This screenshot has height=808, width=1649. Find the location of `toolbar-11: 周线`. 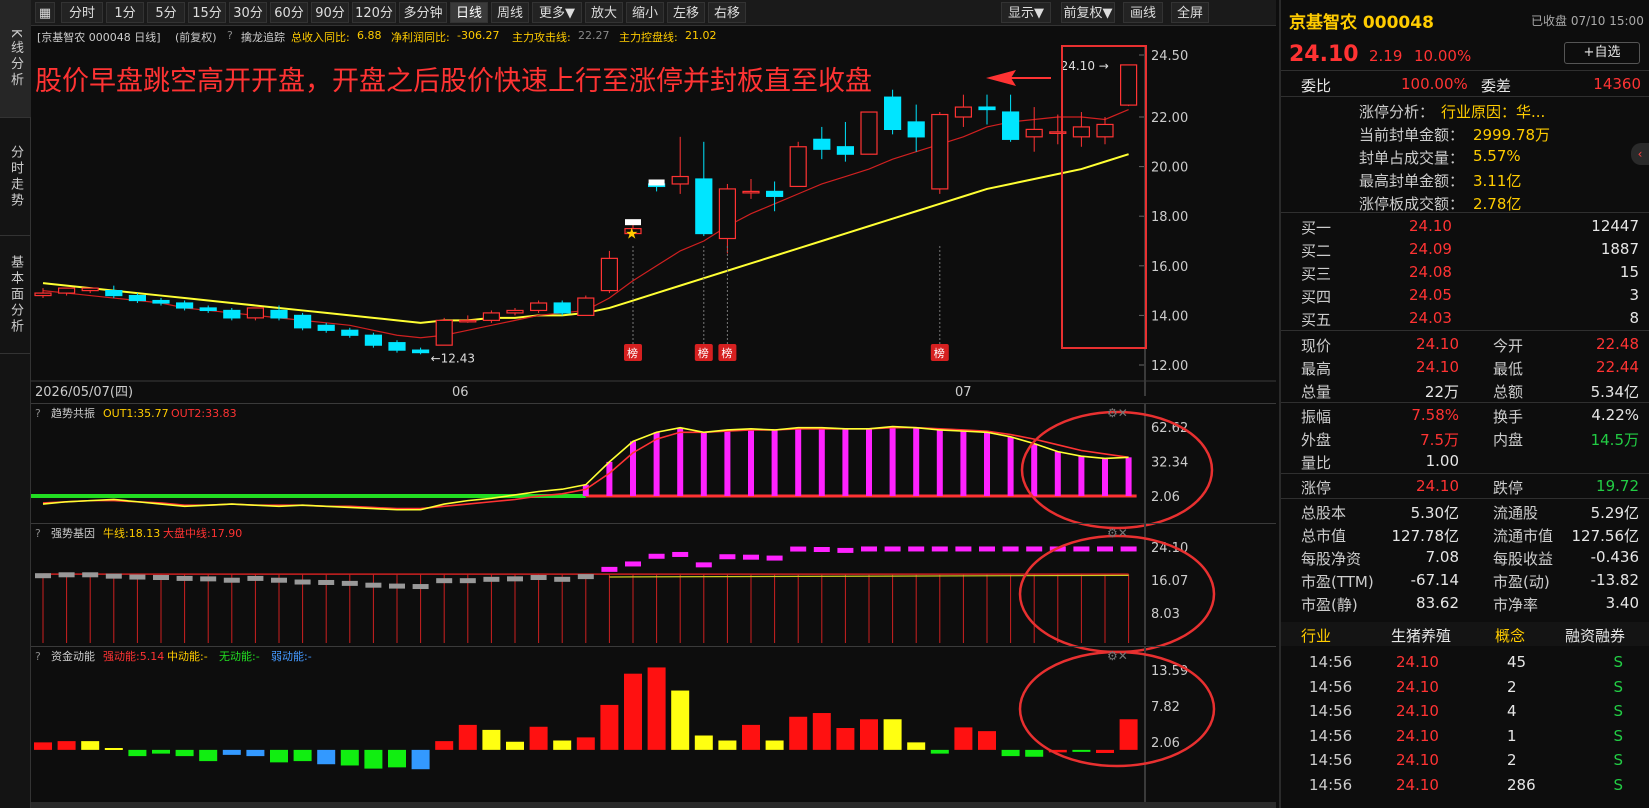

toolbar-11: 周线 is located at coordinates (510, 12).